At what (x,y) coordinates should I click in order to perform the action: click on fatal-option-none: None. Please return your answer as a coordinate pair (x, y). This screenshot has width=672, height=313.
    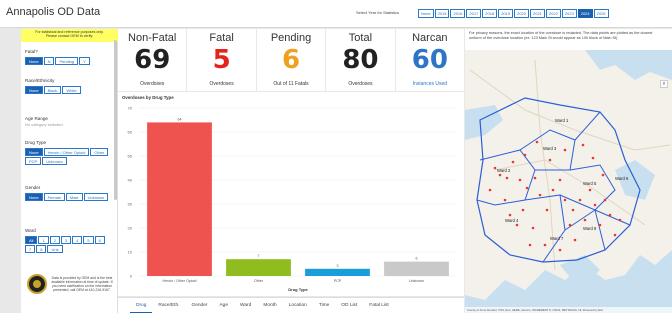
    Looking at the image, I should click on (34, 61).